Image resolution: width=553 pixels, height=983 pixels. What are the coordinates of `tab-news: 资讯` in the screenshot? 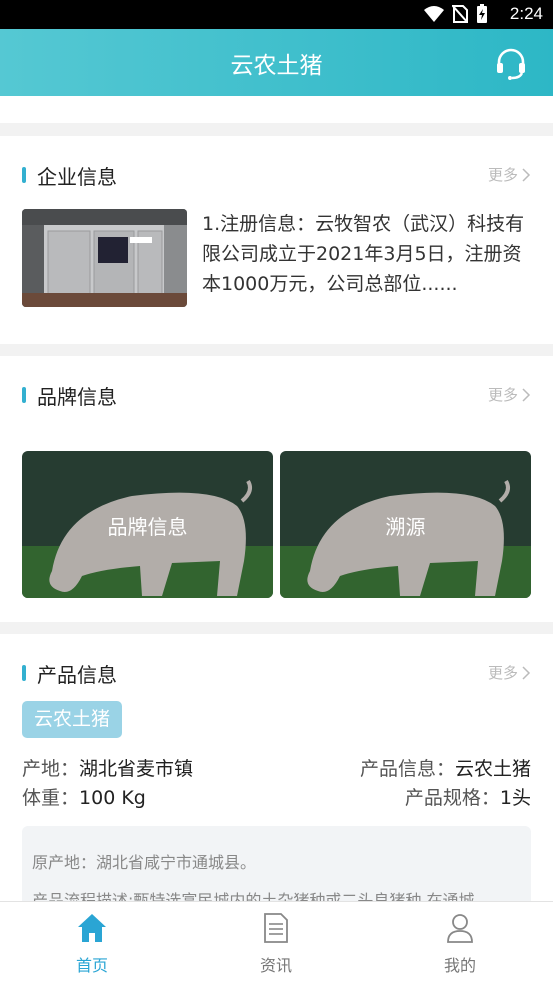 It's located at (276, 942).